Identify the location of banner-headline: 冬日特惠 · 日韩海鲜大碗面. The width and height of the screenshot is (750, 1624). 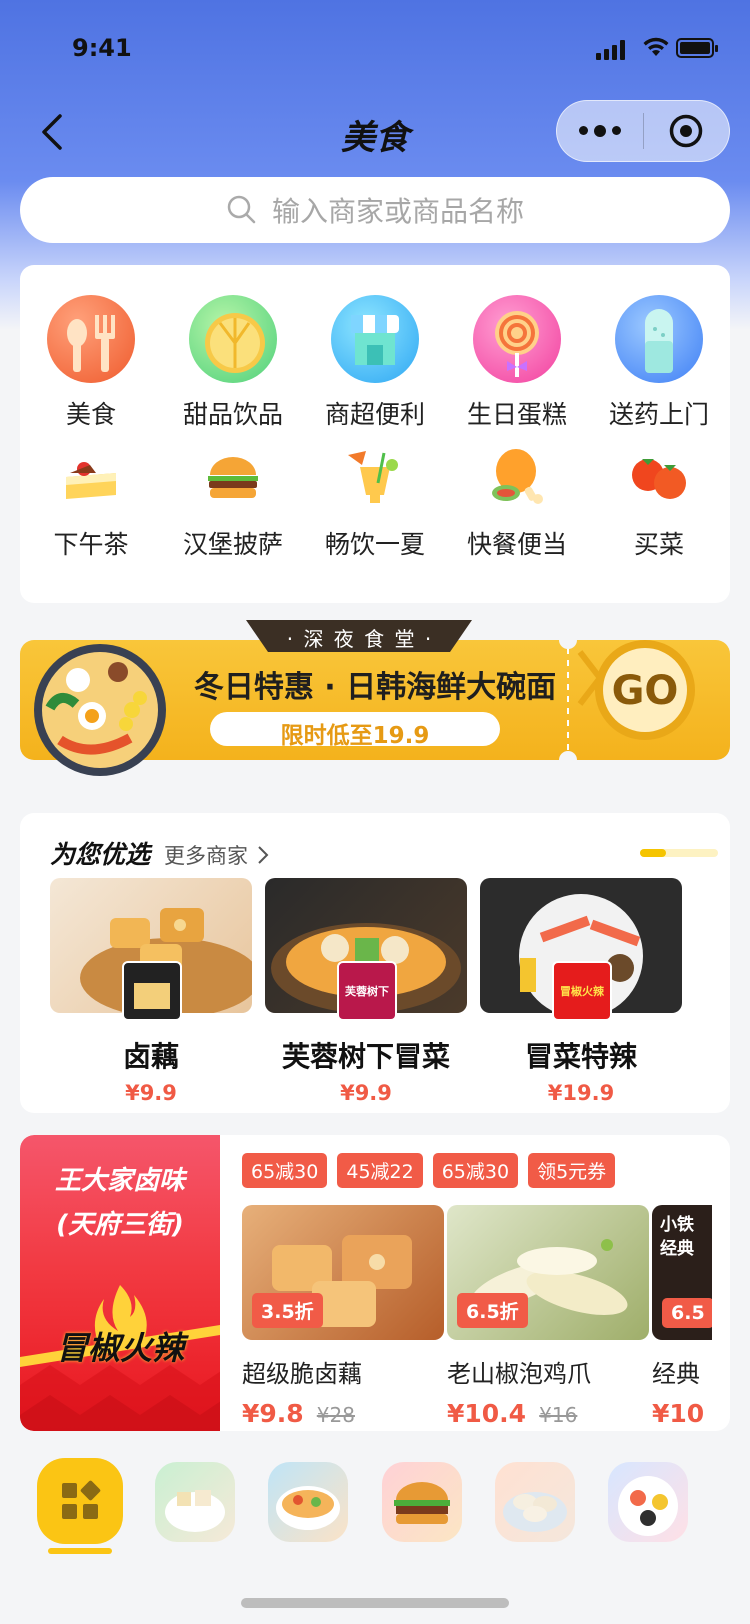
(375, 687).